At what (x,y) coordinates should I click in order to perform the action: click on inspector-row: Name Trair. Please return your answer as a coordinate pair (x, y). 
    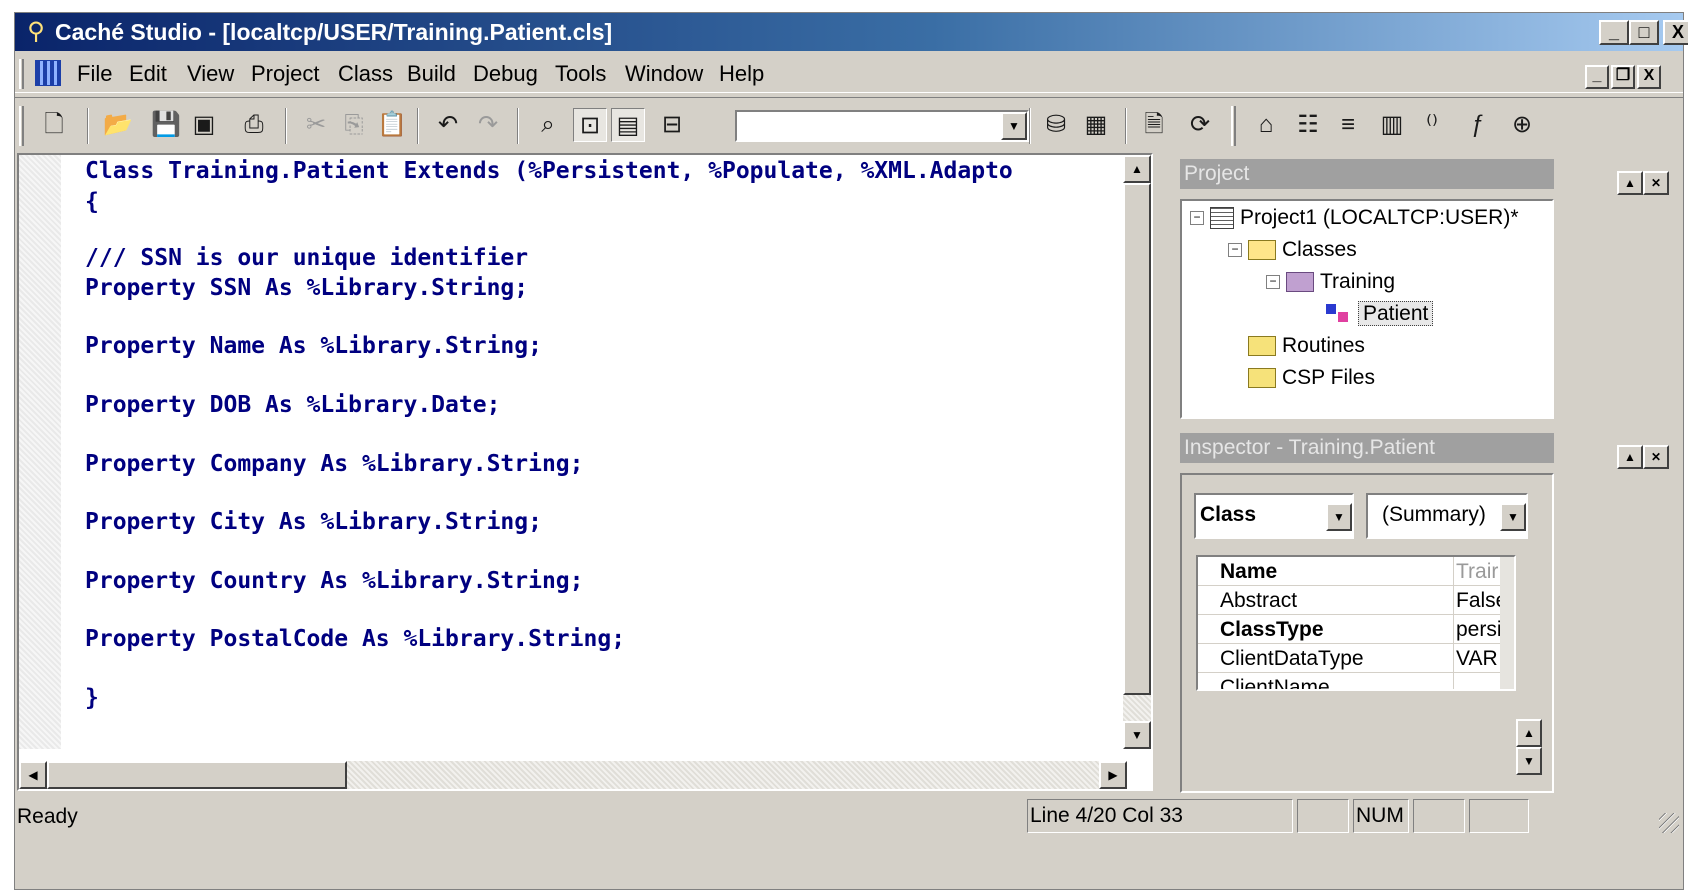
    Looking at the image, I should click on (1350, 571).